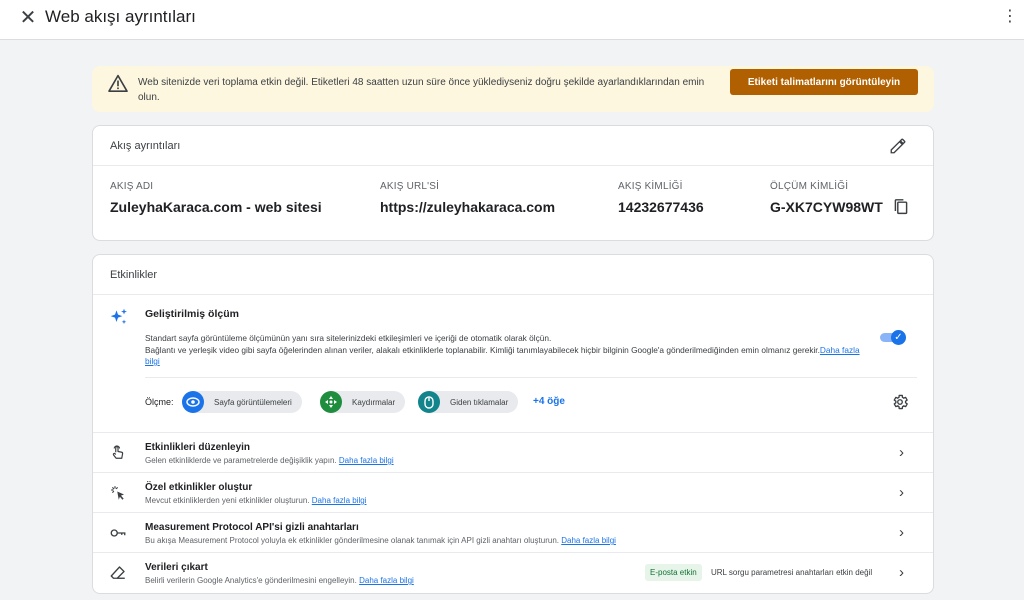  Describe the element at coordinates (192, 314) in the screenshot. I see `enhanced-measurement-title: Geliştirilmiş ölçüm` at that location.